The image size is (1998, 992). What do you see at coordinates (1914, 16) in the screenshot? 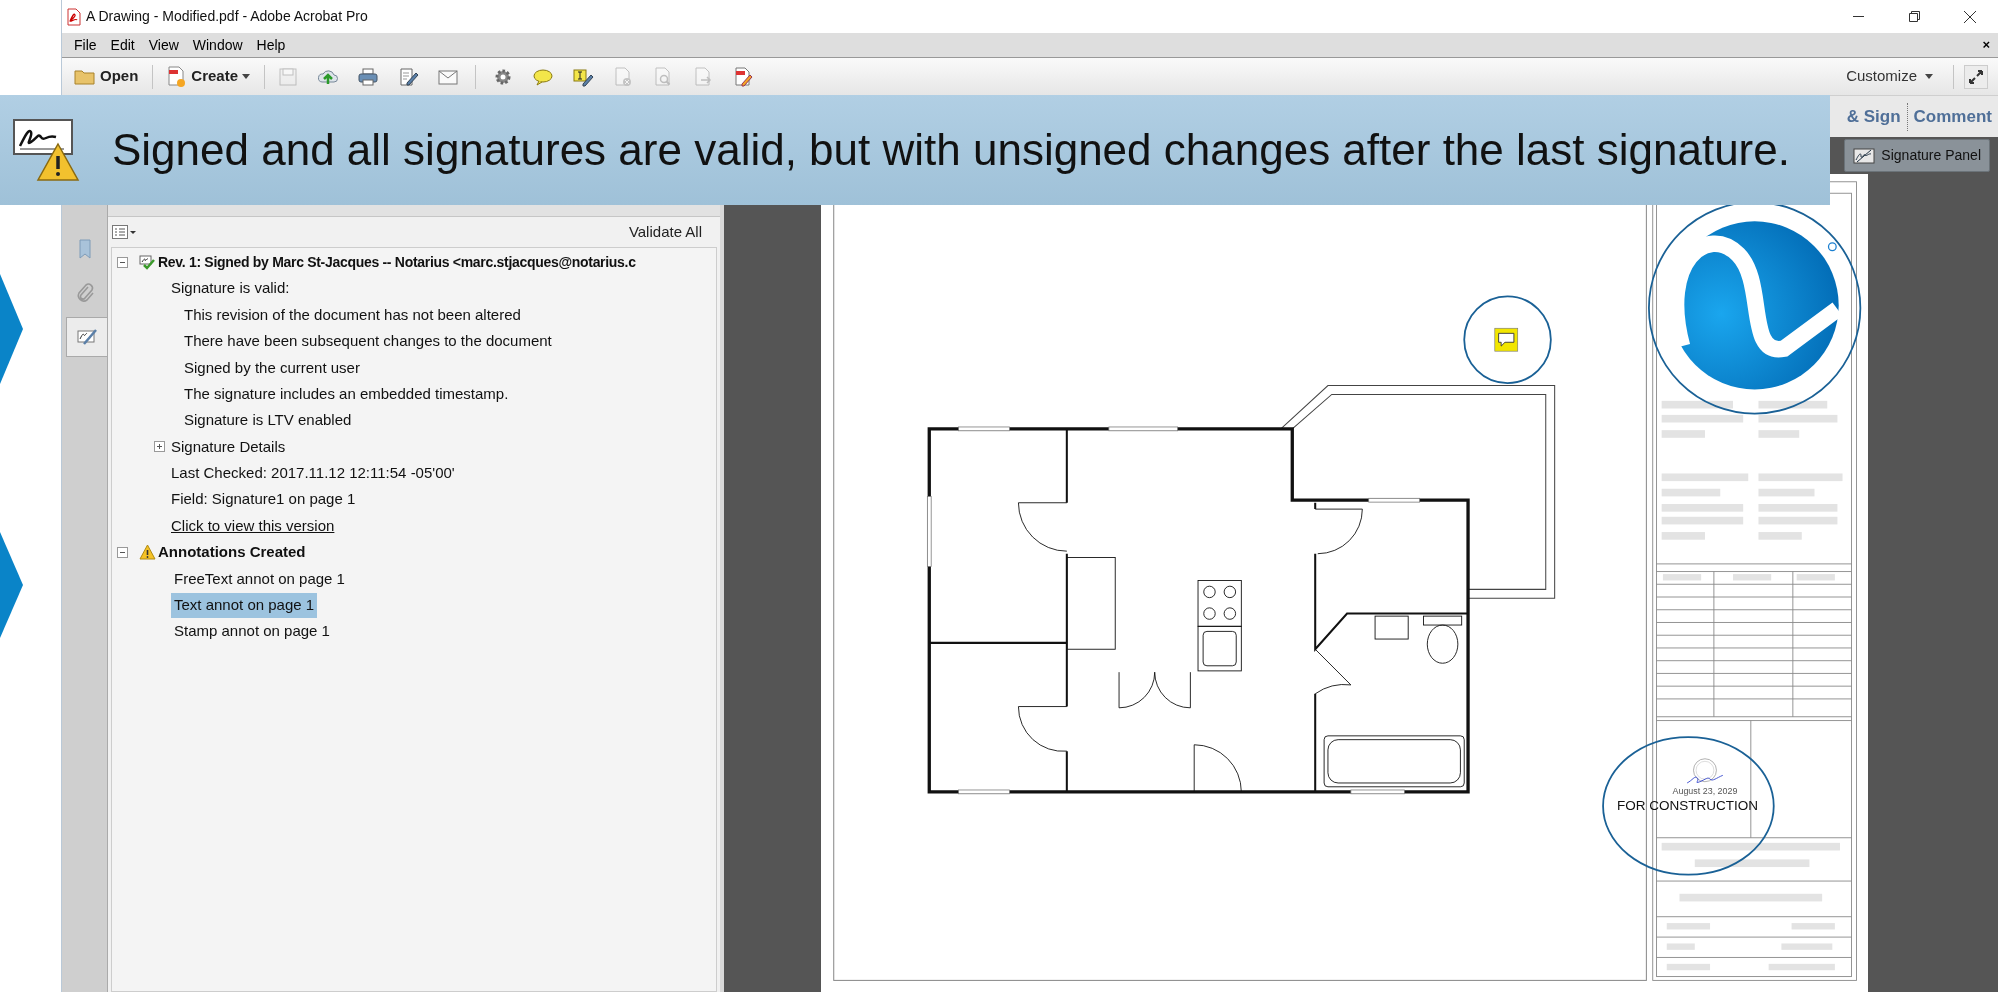
I see `restore-icon` at bounding box center [1914, 16].